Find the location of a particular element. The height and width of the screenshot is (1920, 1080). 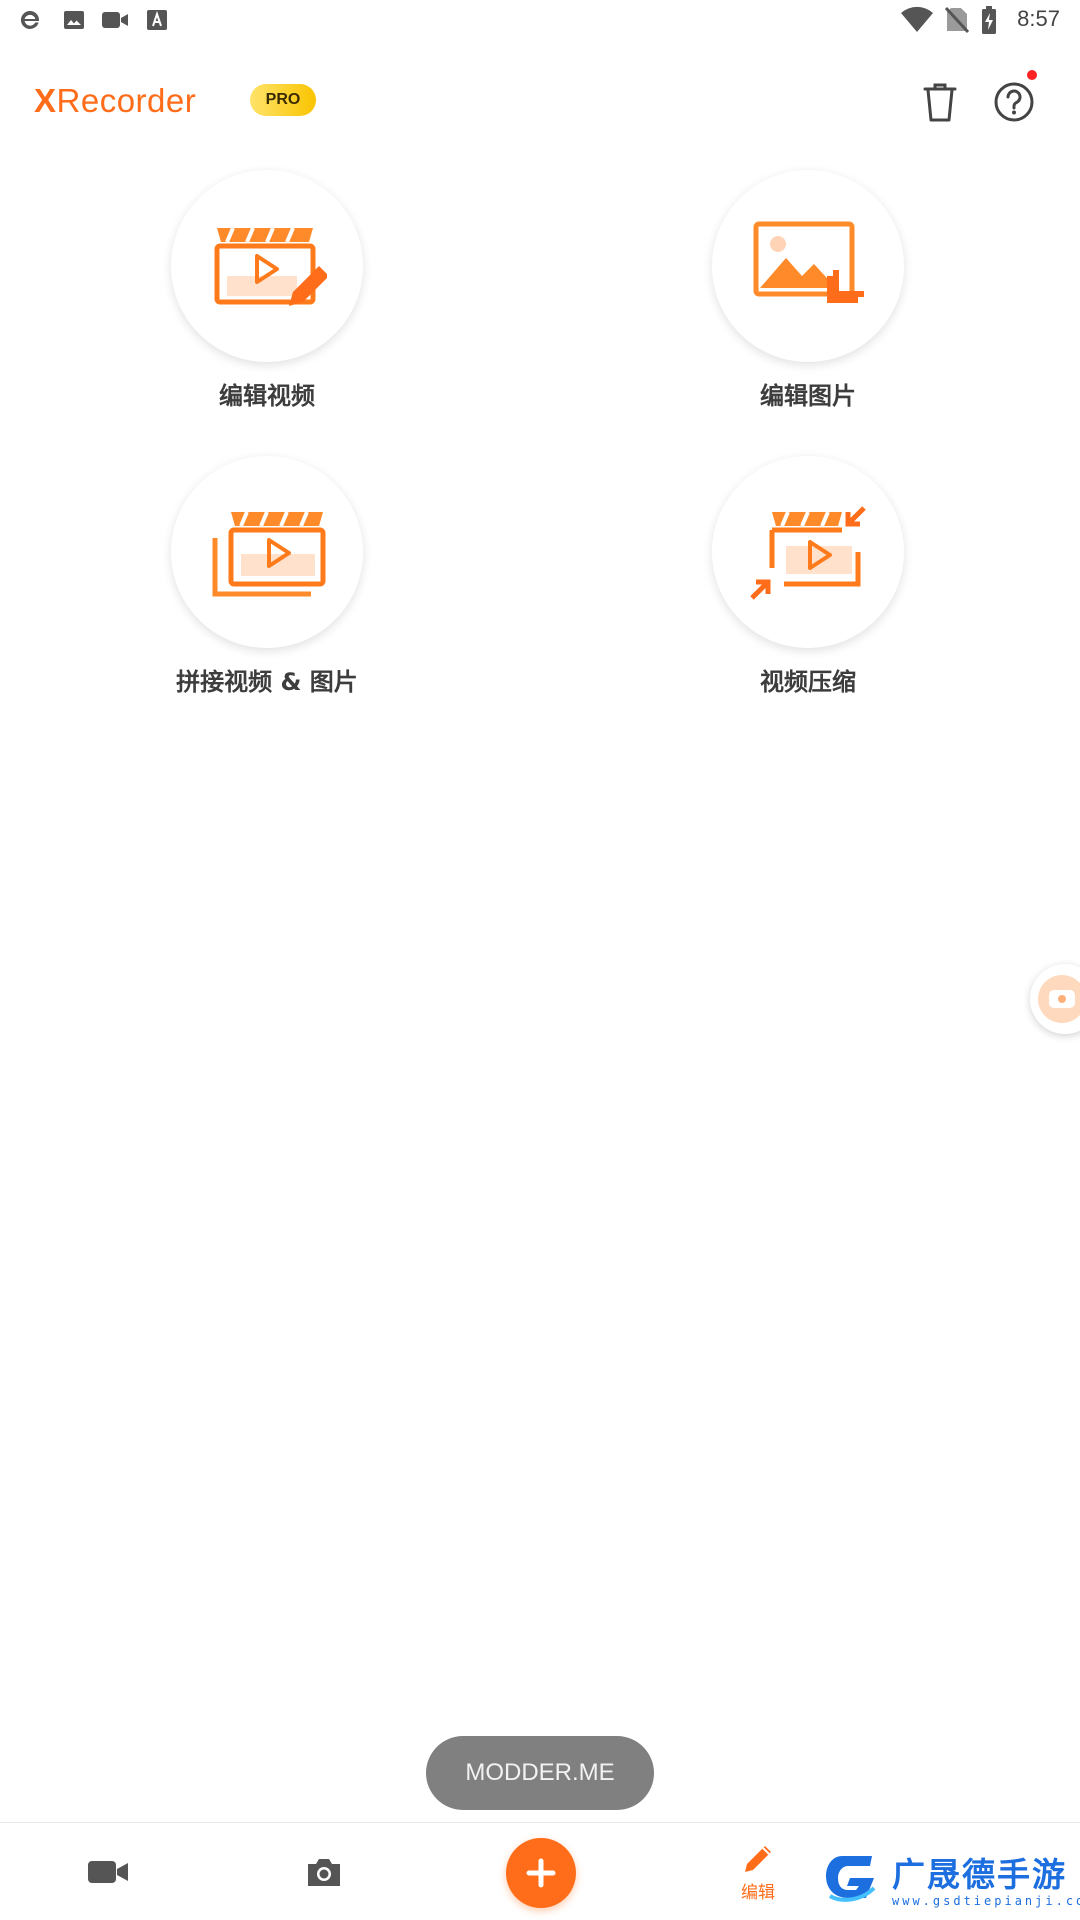

tool-merge-circle is located at coordinates (267, 552).